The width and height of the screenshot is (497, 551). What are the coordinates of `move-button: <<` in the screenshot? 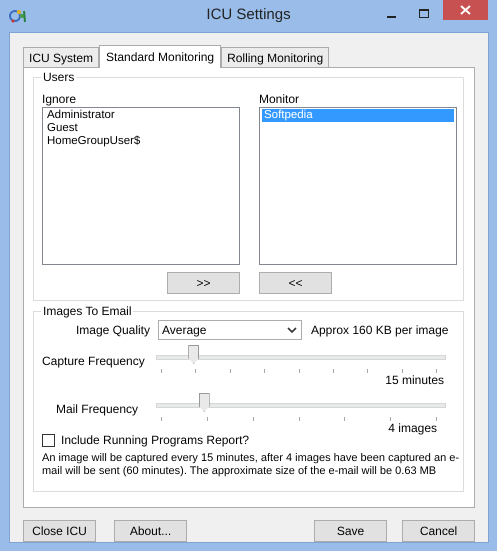 It's located at (295, 283).